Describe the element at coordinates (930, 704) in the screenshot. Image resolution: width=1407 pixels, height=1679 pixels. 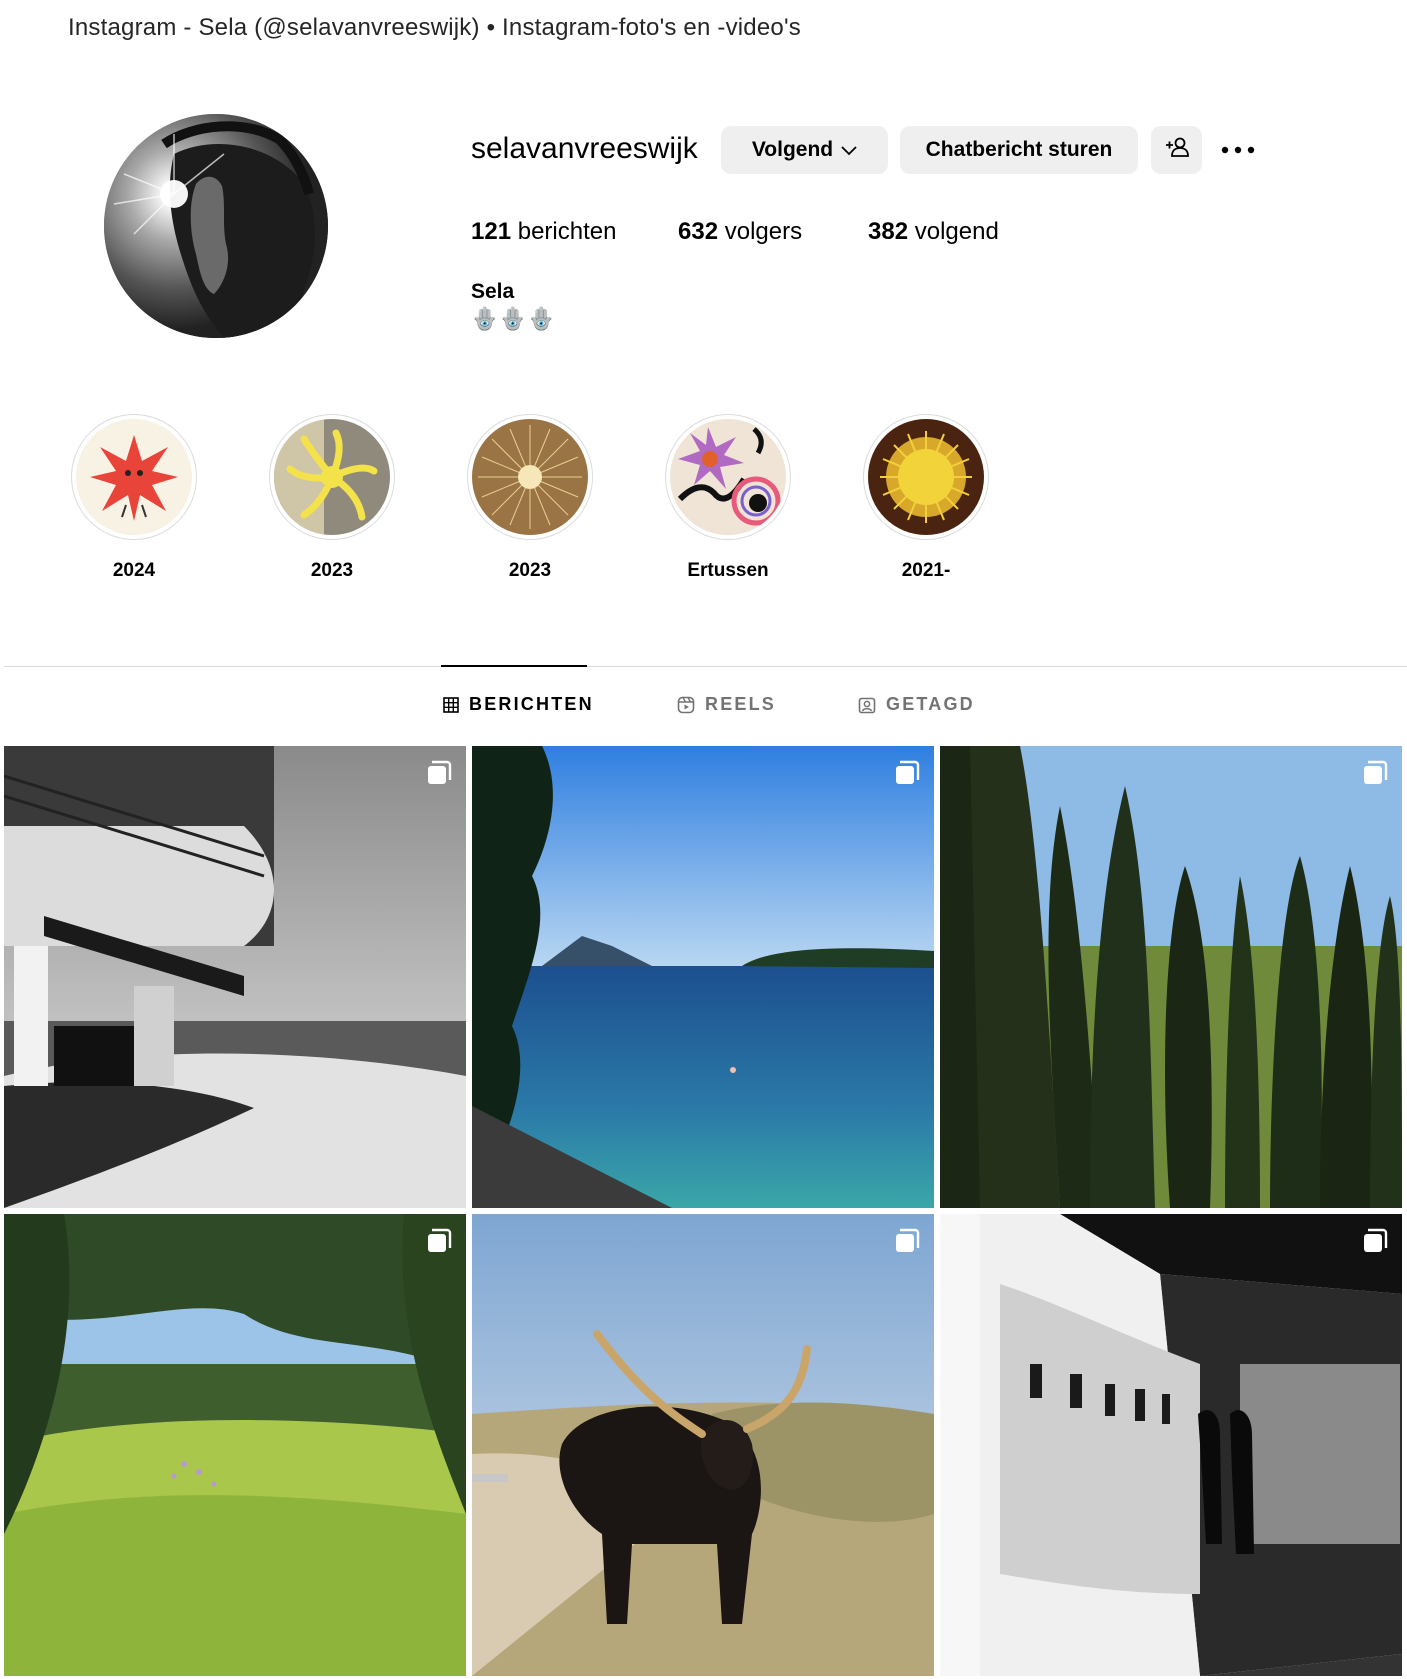
I see `tab-tagged-label: GETAGD` at that location.